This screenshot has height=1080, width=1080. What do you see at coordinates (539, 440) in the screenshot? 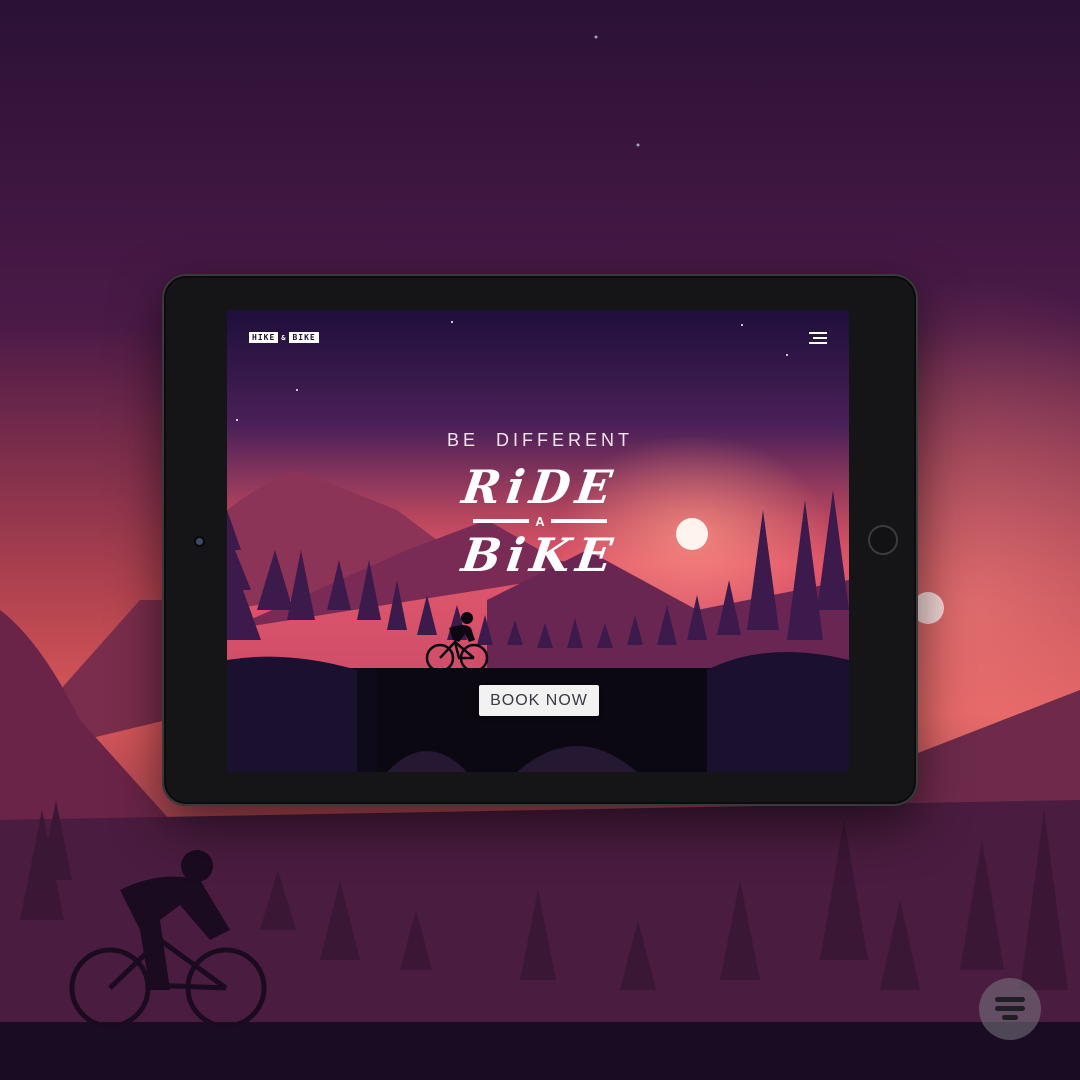
I see `hero-tagline: BE DIFFERENT` at bounding box center [539, 440].